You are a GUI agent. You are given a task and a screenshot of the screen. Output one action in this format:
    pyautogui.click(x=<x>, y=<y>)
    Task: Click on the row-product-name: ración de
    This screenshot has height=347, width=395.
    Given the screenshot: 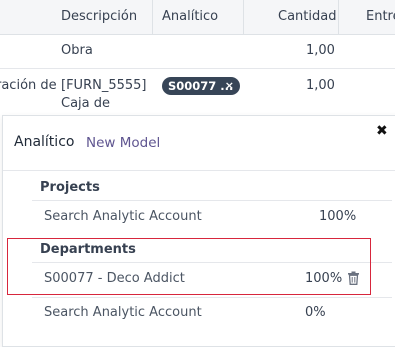 What is the action you would take?
    pyautogui.click(x=28, y=85)
    